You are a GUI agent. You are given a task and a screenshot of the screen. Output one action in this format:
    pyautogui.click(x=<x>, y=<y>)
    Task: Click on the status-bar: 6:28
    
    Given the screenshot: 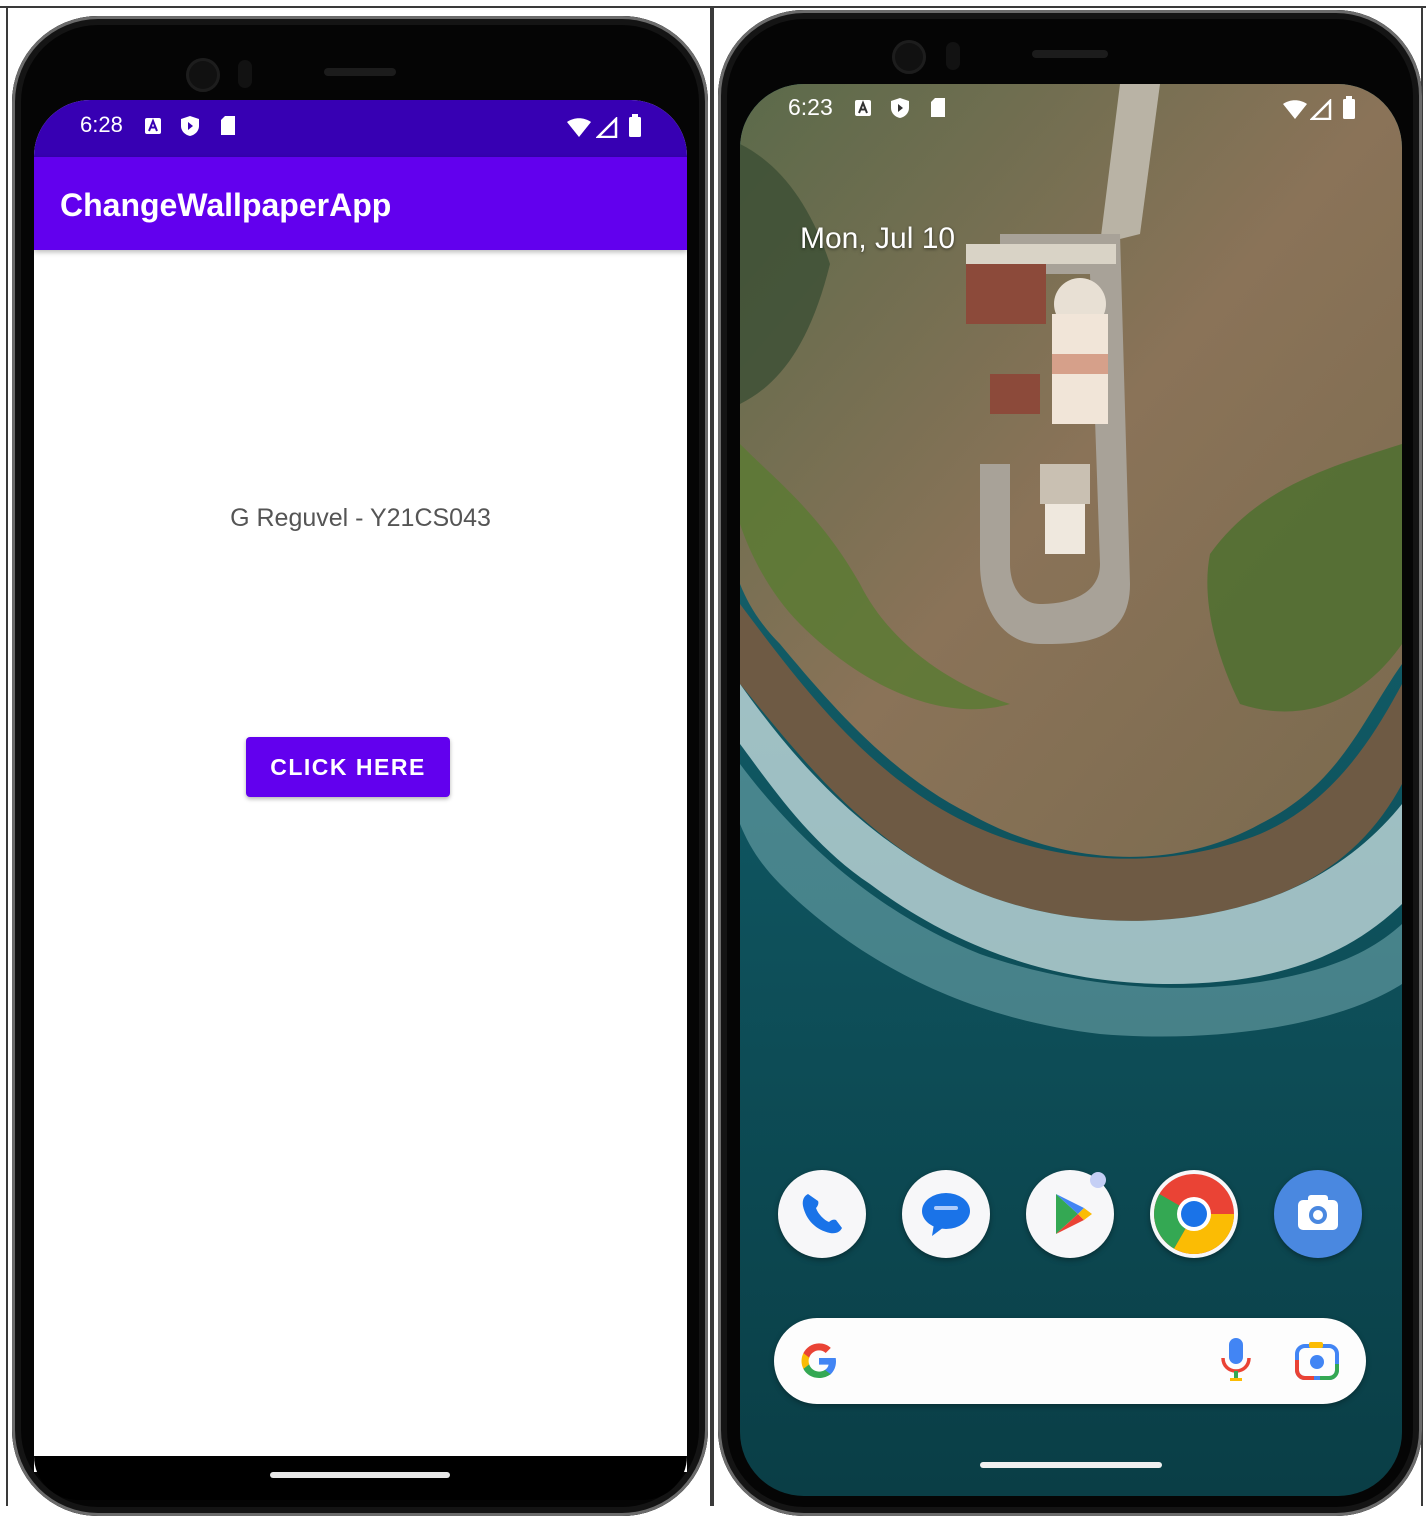 What is the action you would take?
    pyautogui.click(x=360, y=128)
    